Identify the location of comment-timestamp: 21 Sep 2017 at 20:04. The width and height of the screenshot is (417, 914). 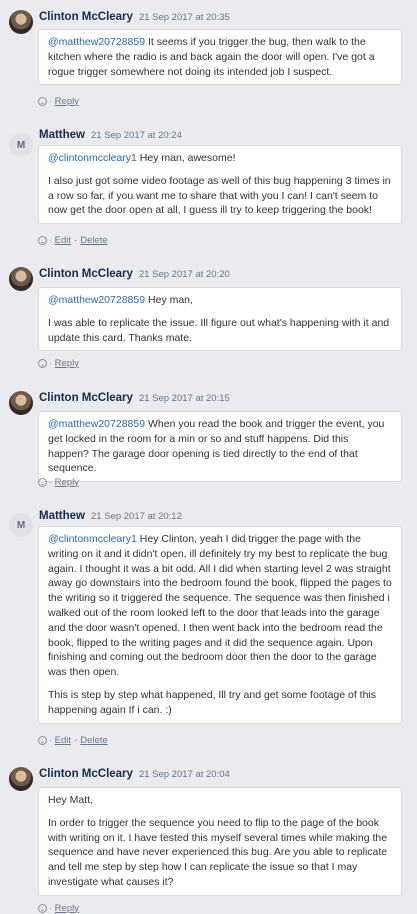
(184, 774).